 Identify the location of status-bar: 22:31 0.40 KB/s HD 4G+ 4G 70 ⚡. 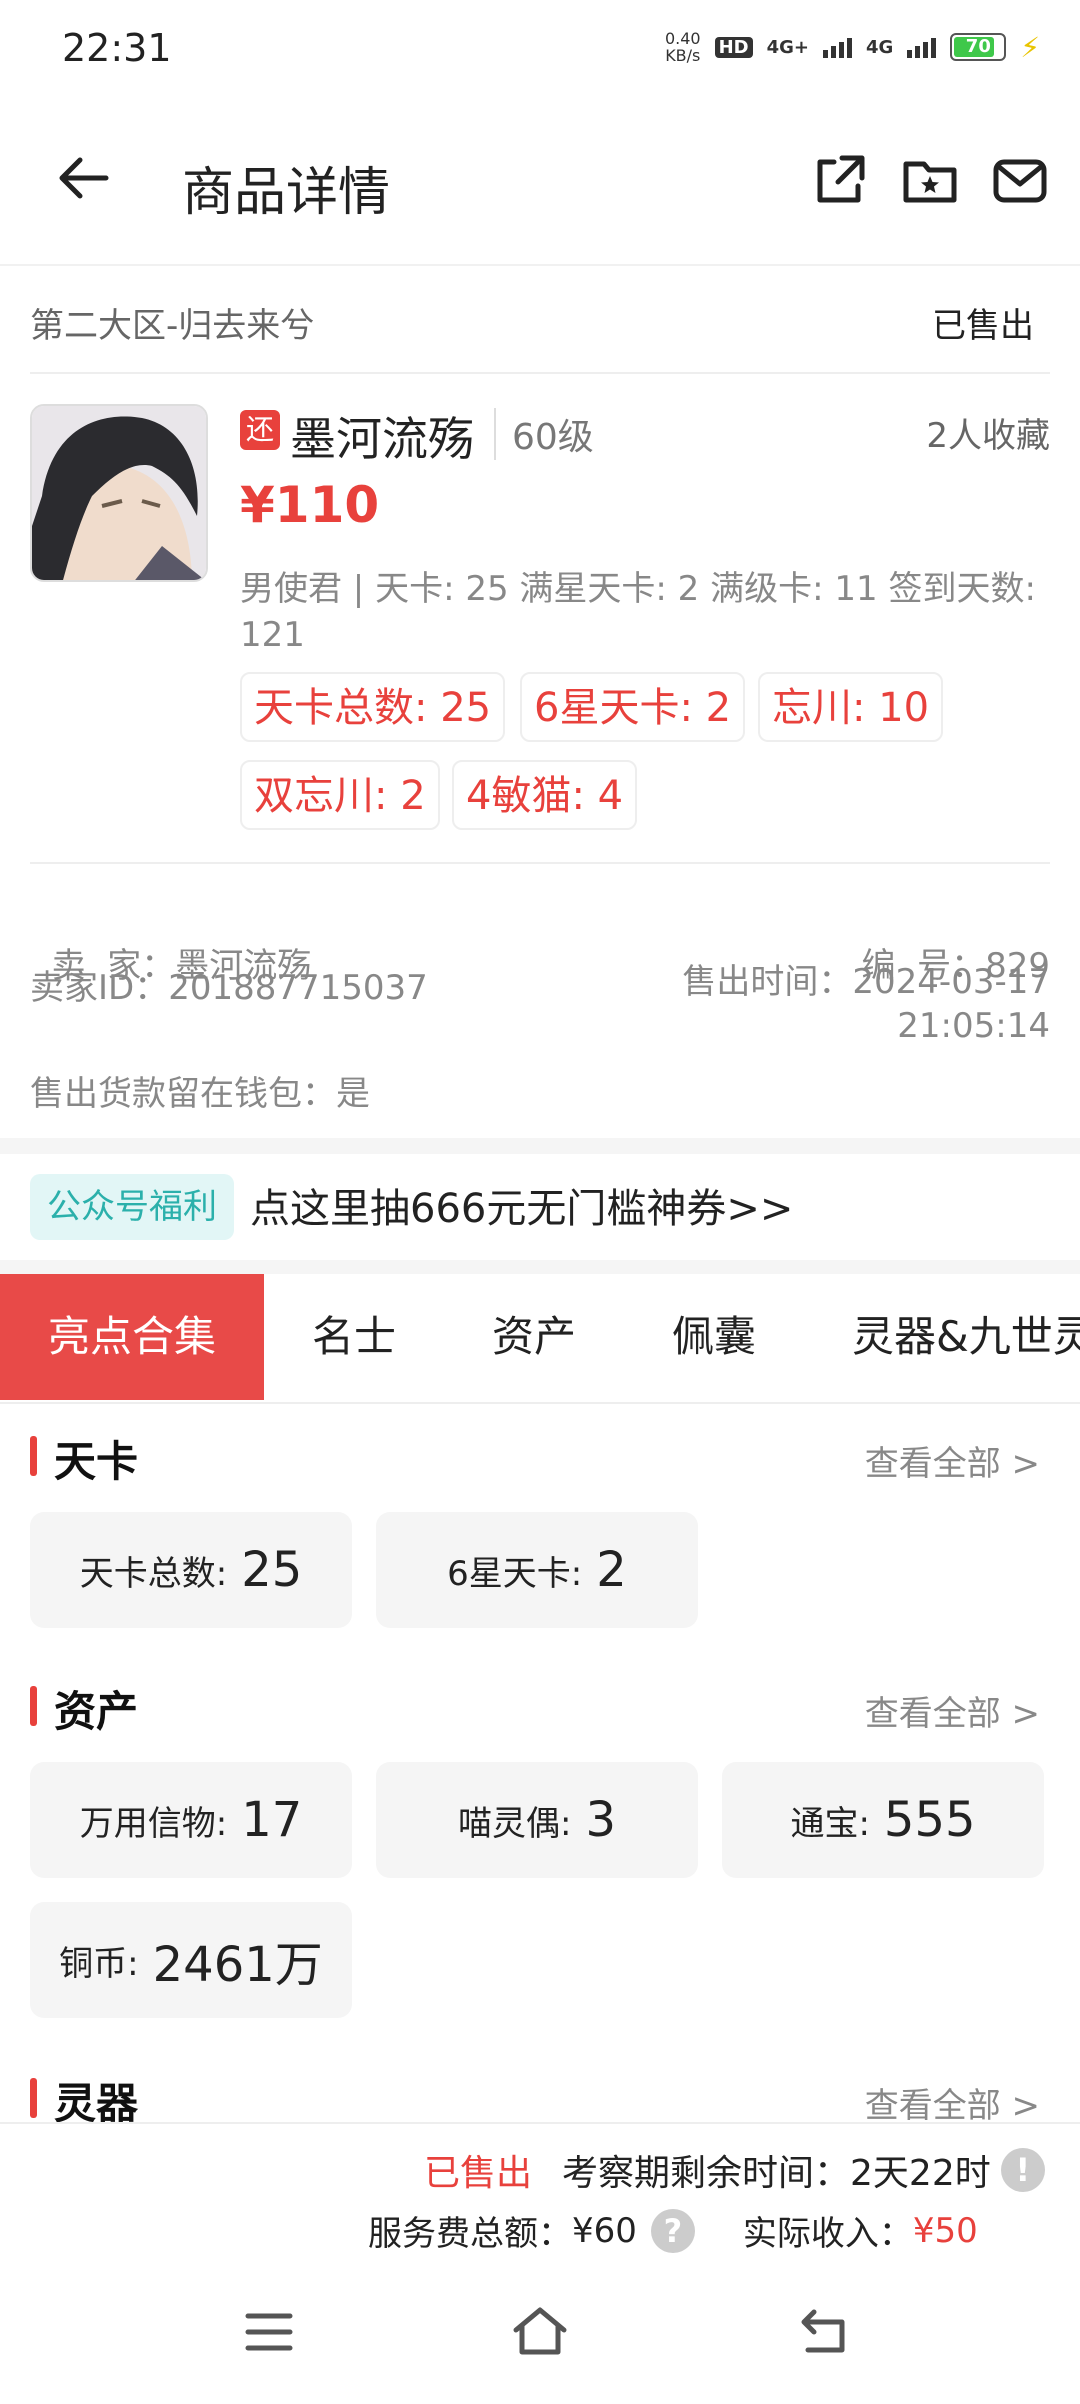
(540, 50).